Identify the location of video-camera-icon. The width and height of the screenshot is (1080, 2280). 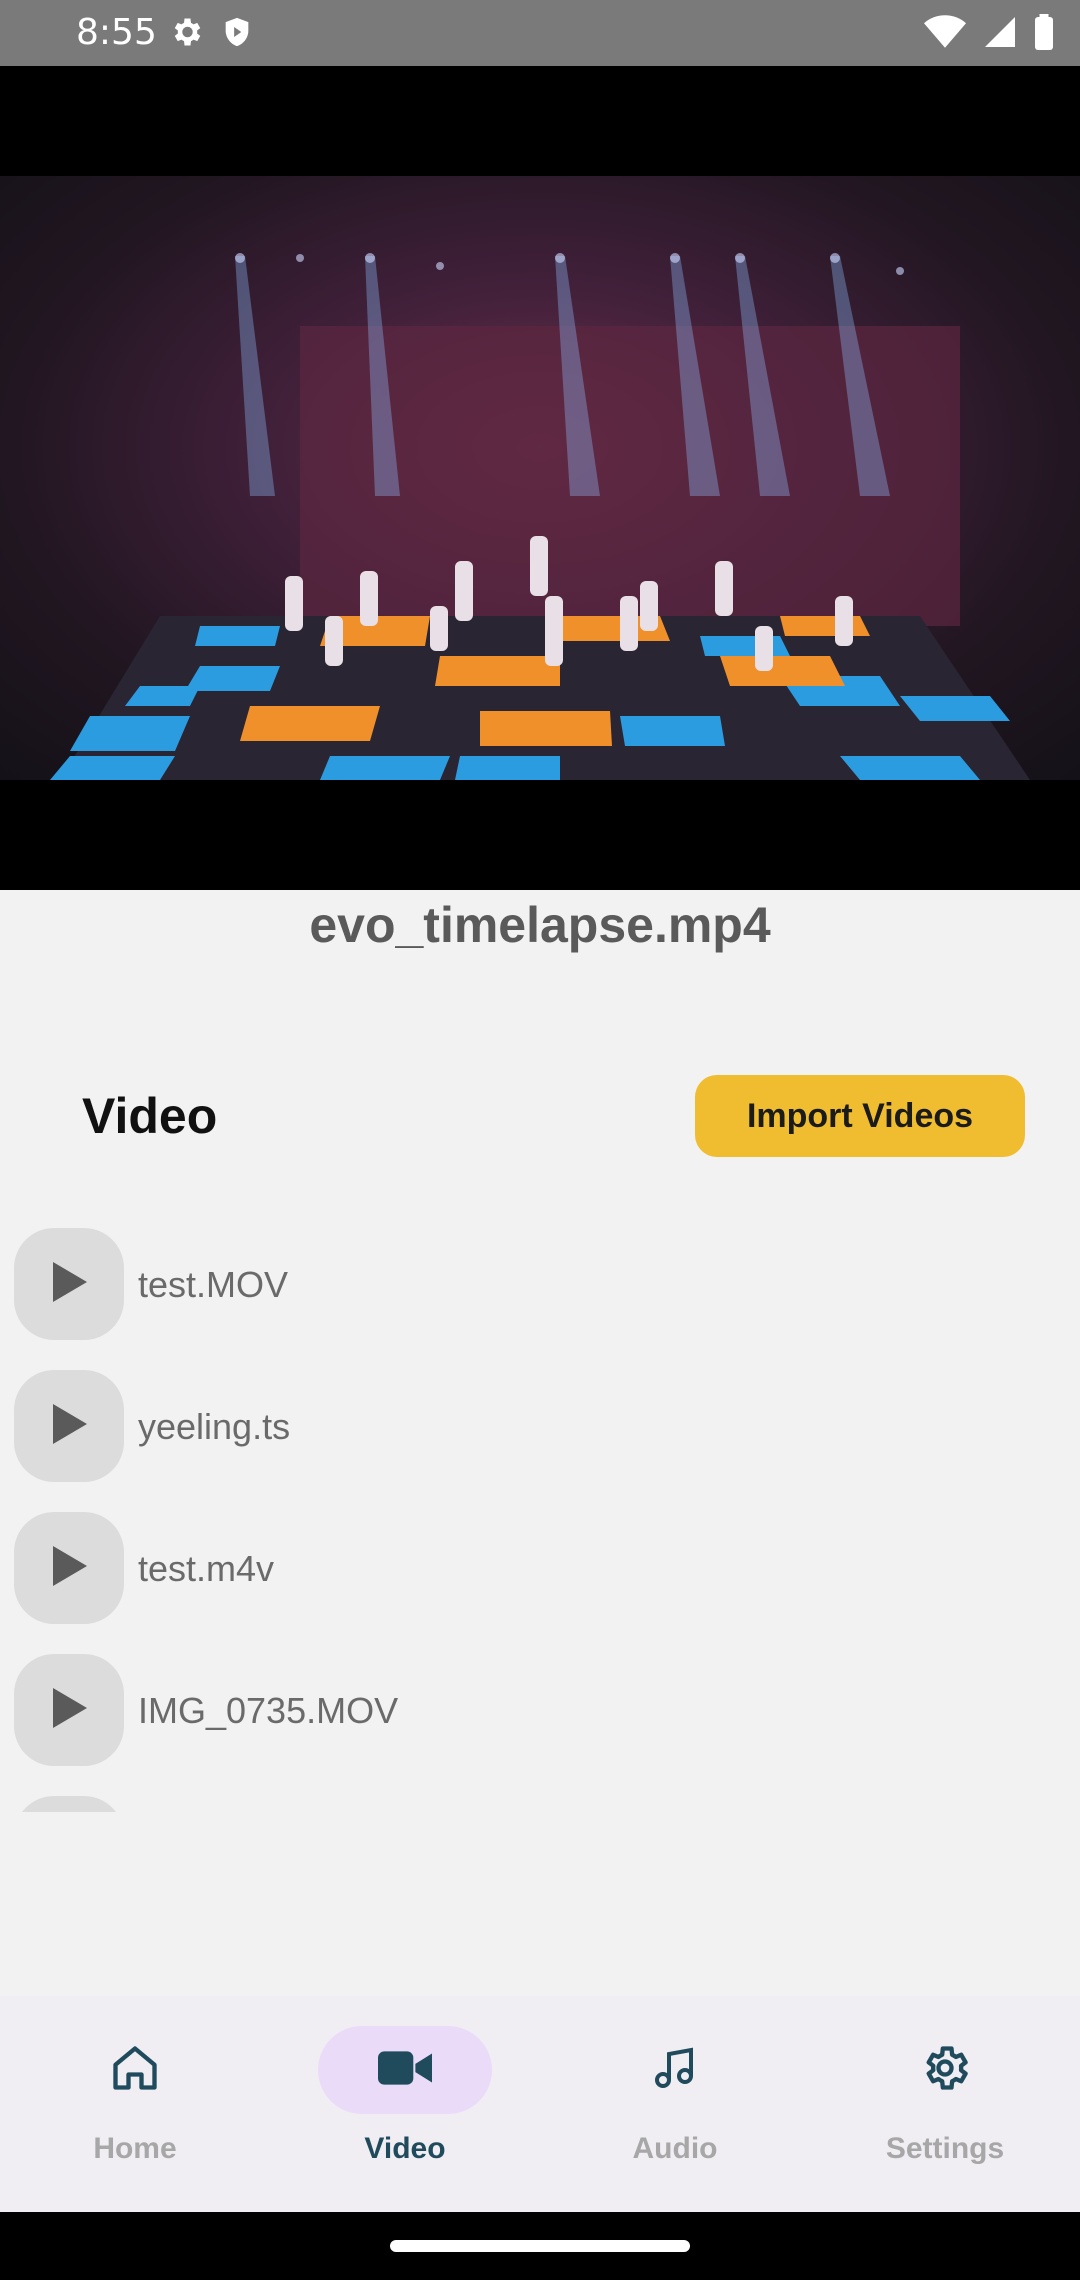
(405, 2070).